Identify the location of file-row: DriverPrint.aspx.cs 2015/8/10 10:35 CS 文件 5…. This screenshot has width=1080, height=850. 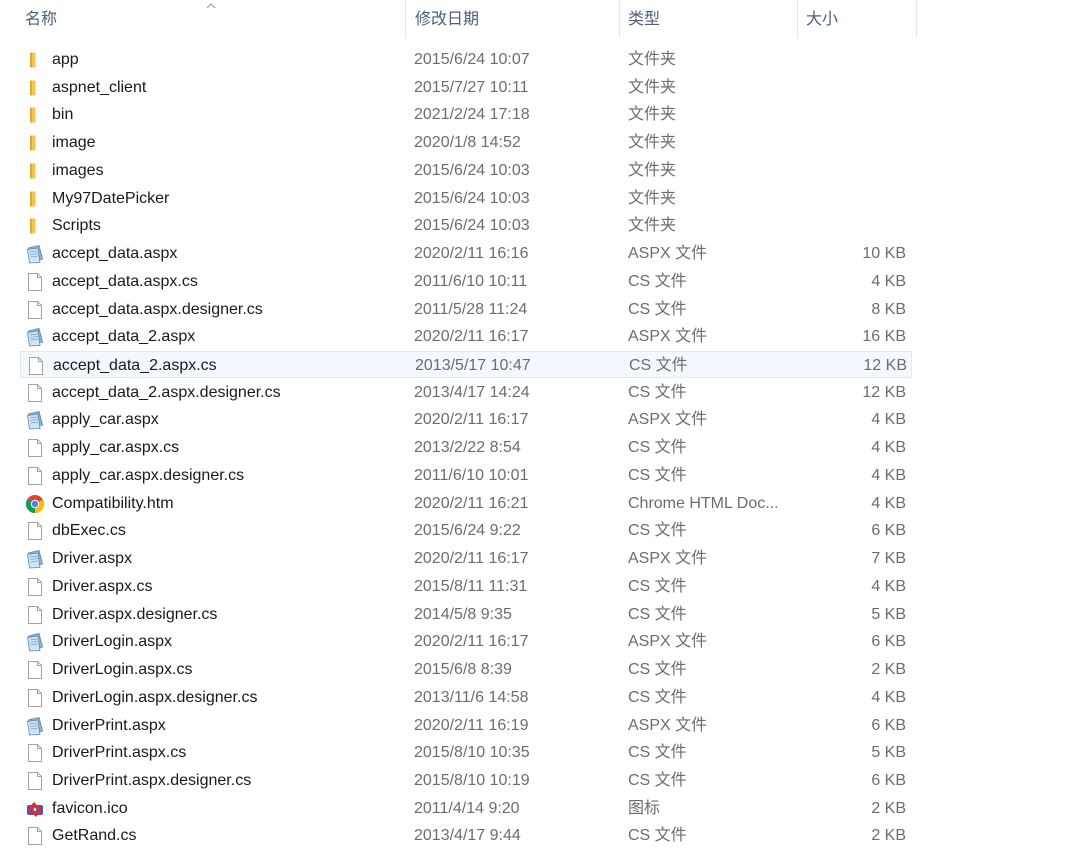
(466, 752).